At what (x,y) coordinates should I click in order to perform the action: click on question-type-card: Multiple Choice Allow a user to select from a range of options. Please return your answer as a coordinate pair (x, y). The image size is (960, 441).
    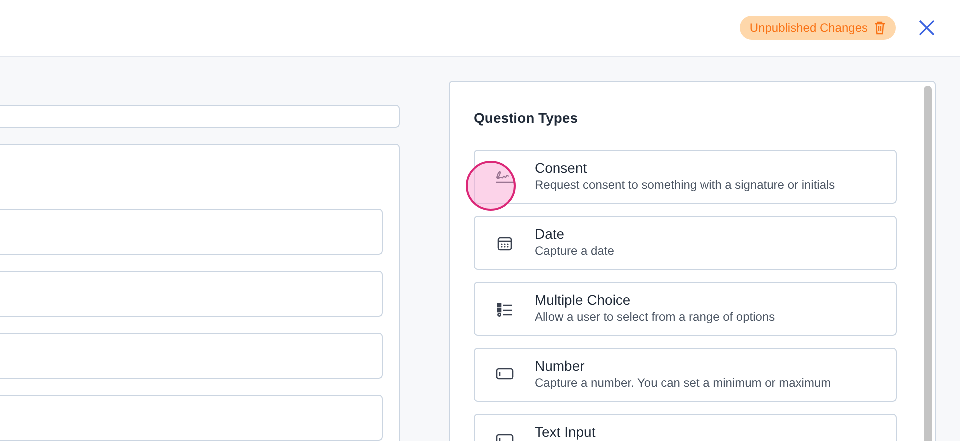
    Looking at the image, I should click on (685, 309).